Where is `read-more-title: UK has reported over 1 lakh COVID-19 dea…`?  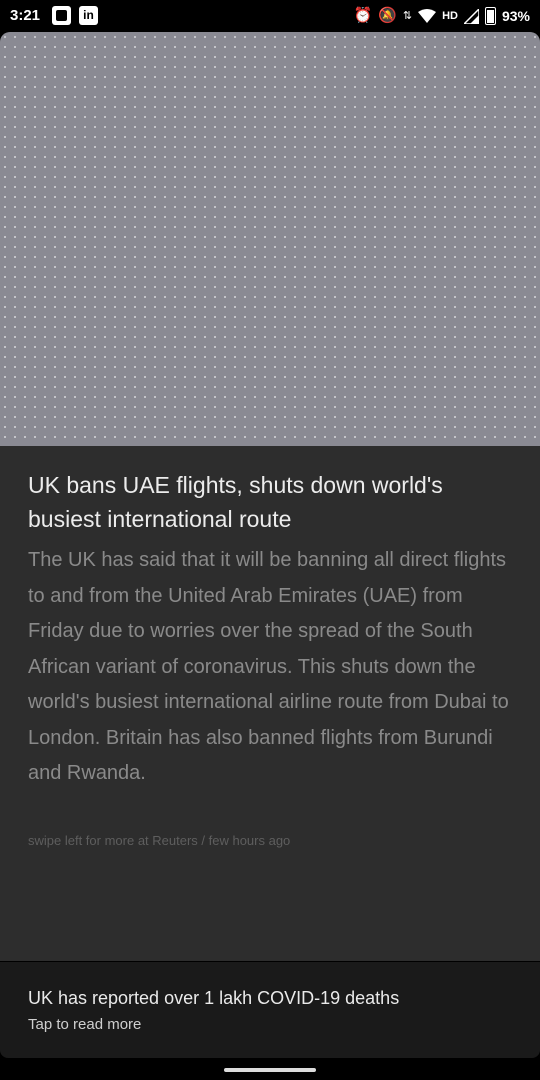
read-more-title: UK has reported over 1 lakh COVID-19 dea… is located at coordinates (214, 998).